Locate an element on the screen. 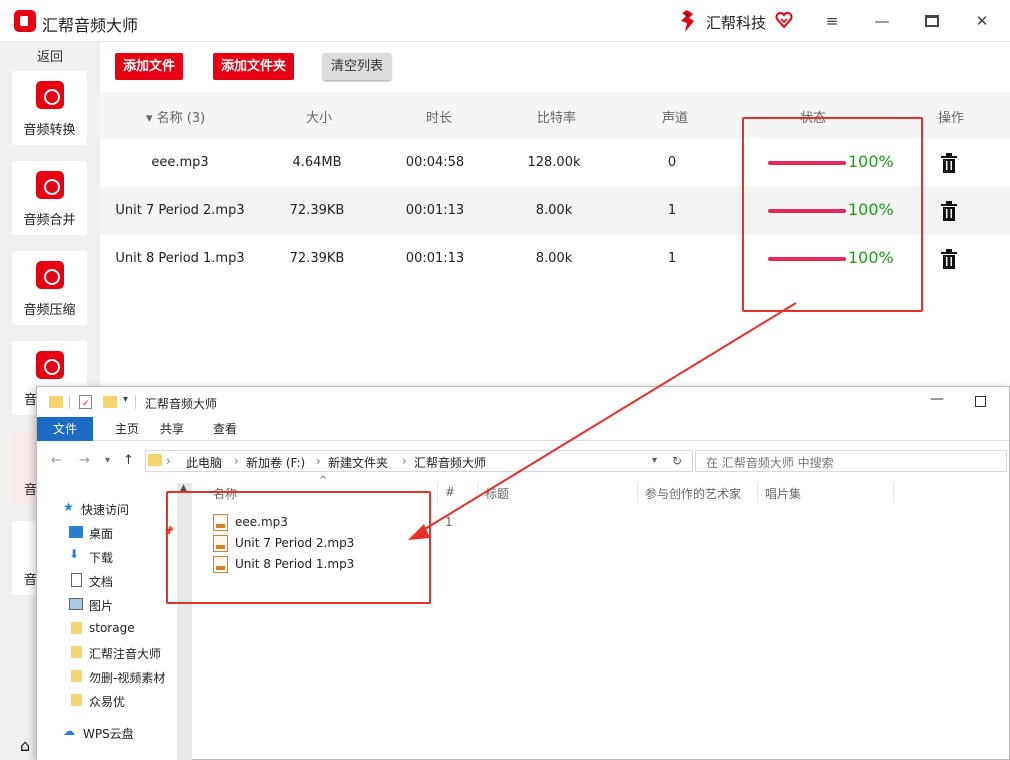 Image resolution: width=1010 pixels, height=760 pixels. nav-huibang-pinyin: 汇帮注音大师 is located at coordinates (116, 653).